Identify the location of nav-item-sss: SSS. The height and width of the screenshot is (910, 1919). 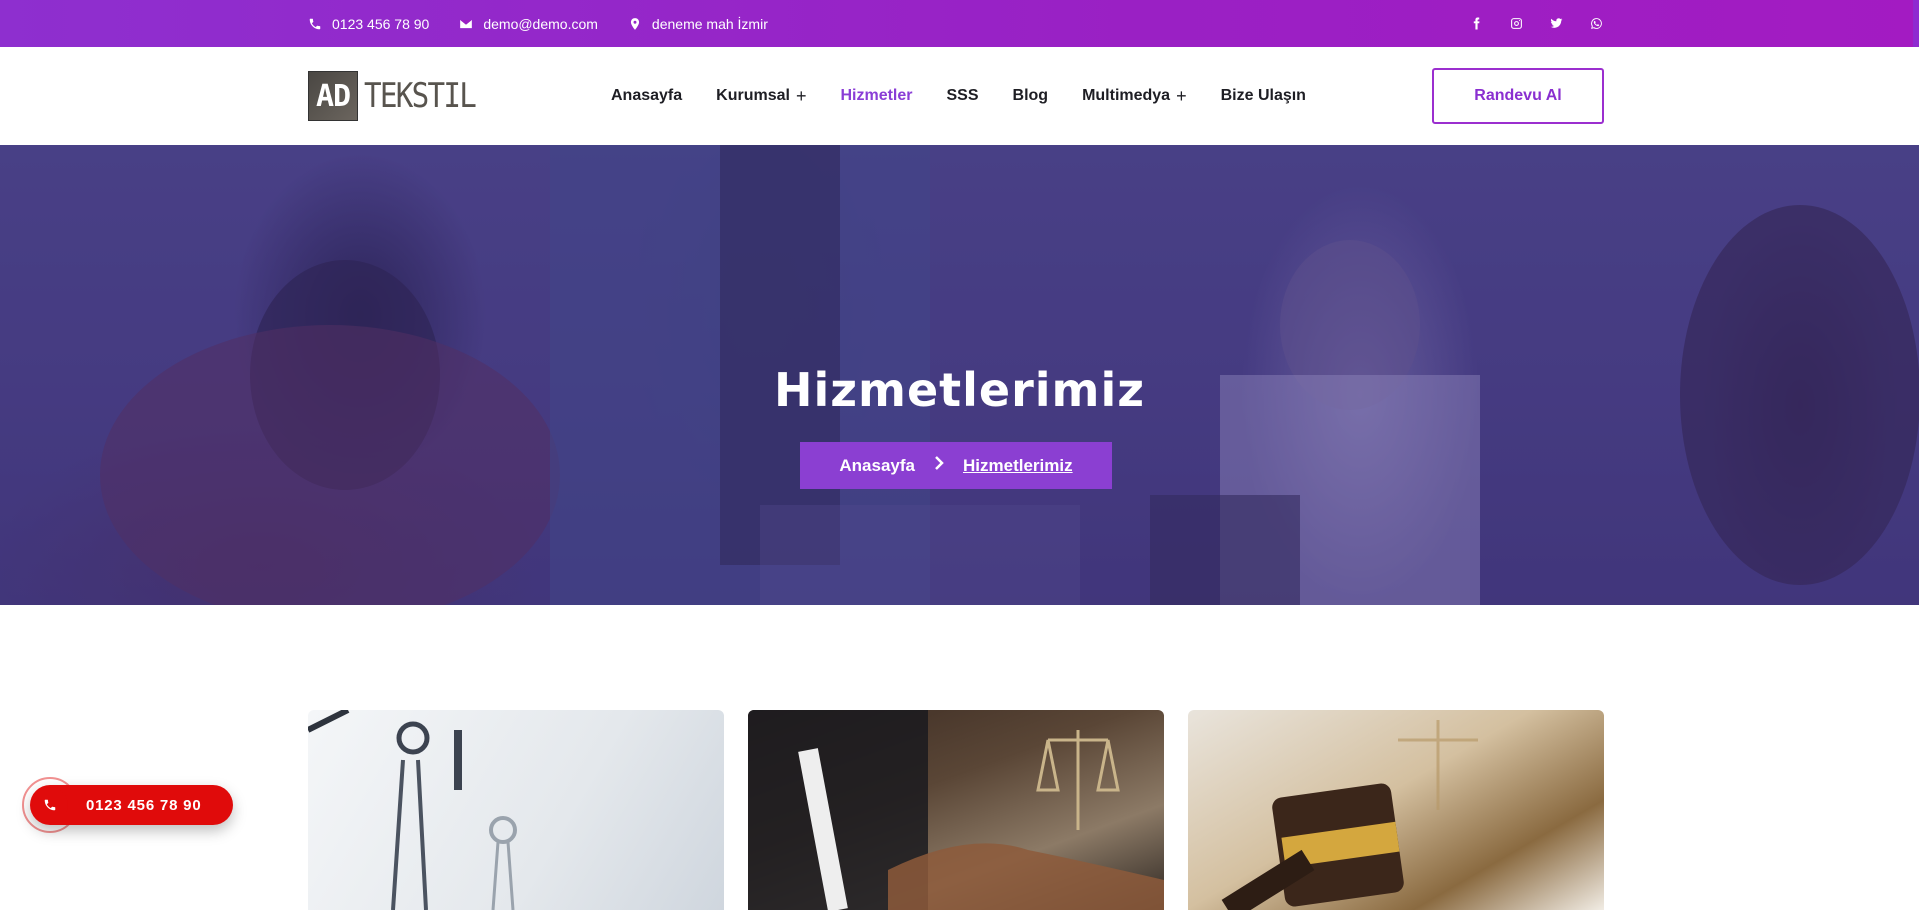
(963, 96).